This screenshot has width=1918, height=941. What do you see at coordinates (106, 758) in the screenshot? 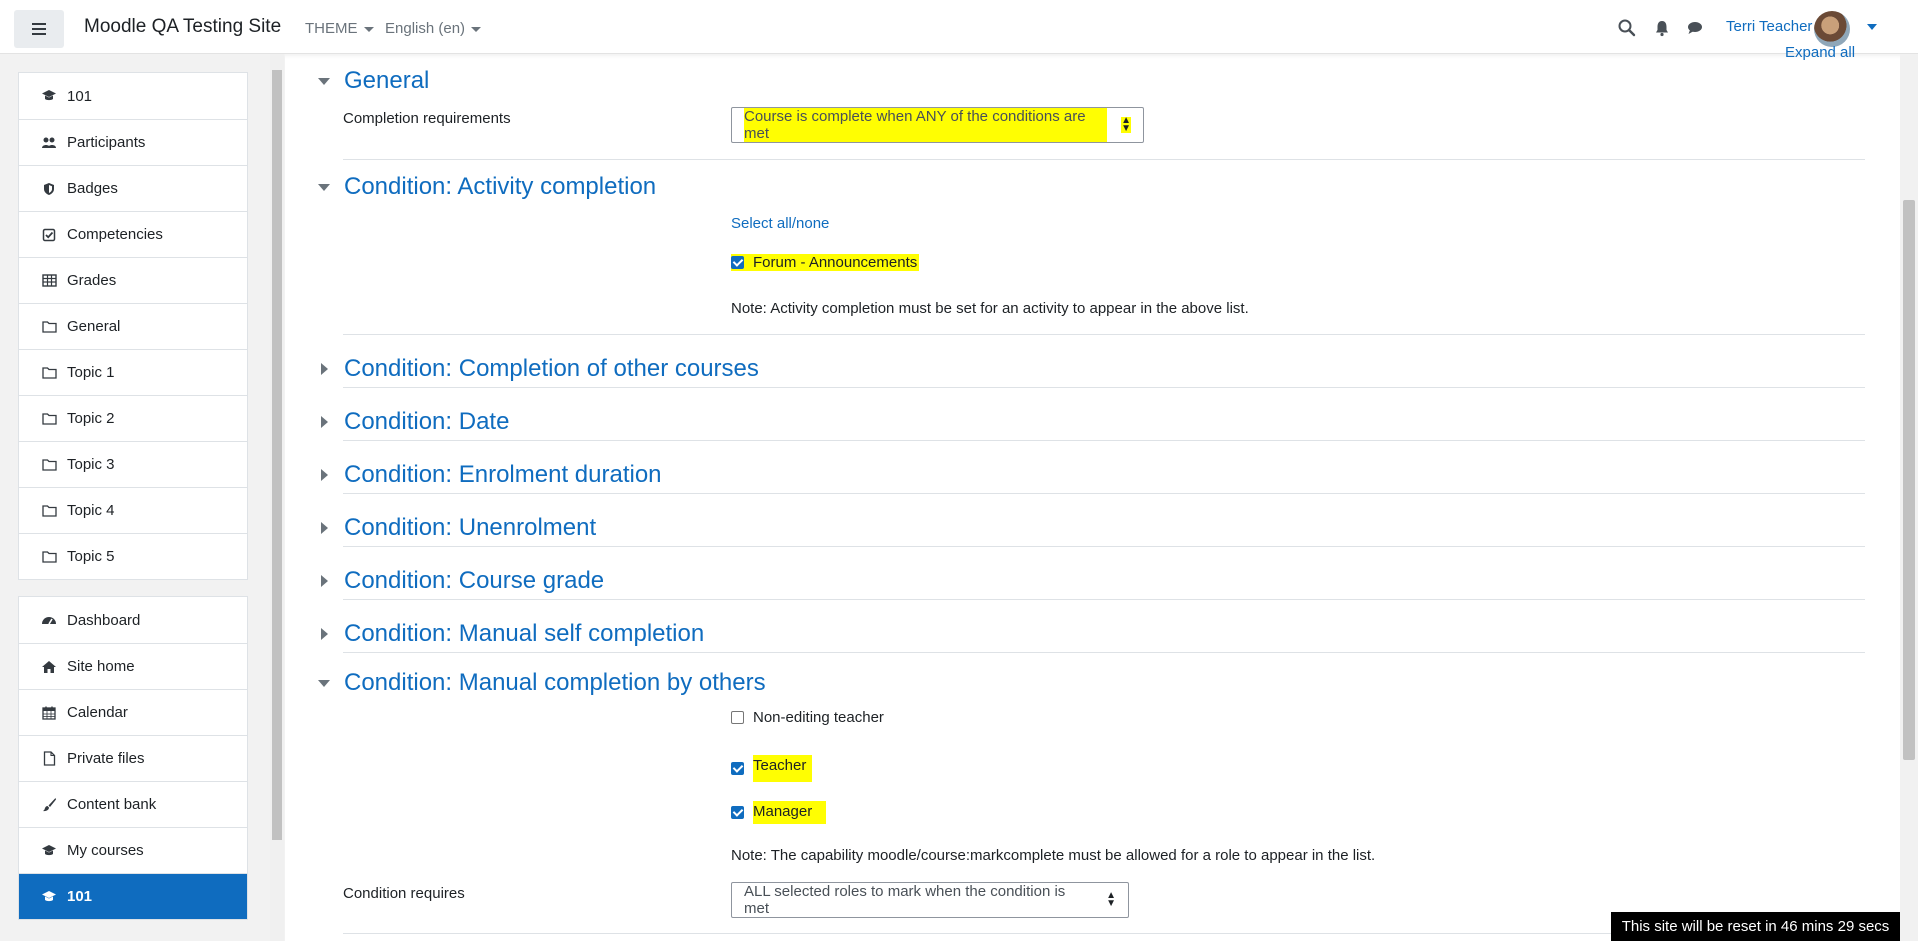
I see `nav-item-label: Private files` at bounding box center [106, 758].